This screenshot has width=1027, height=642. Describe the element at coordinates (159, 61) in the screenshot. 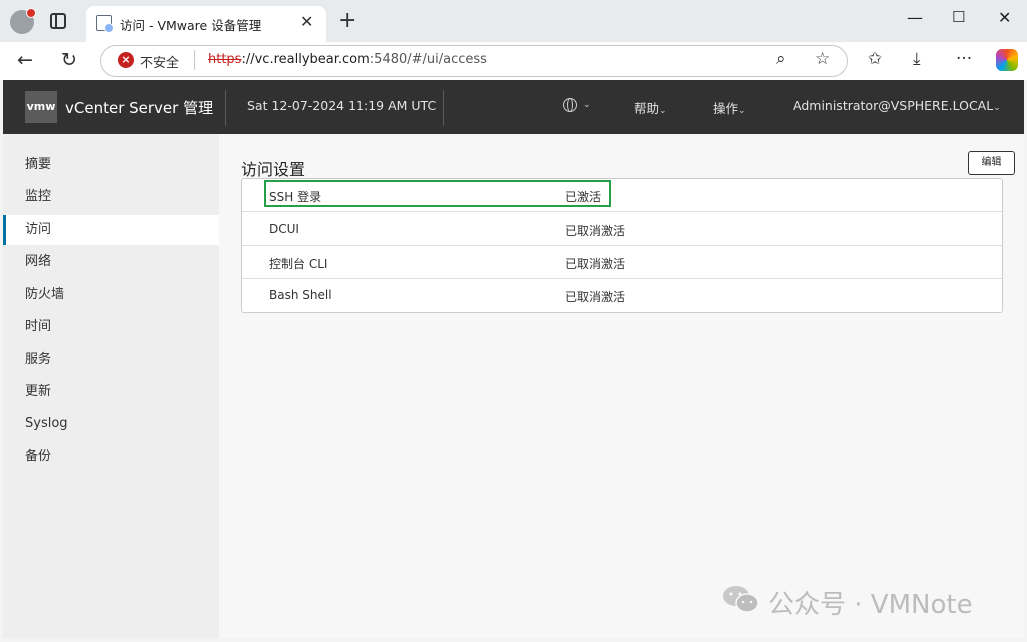

I see `security-label: 不安全` at that location.